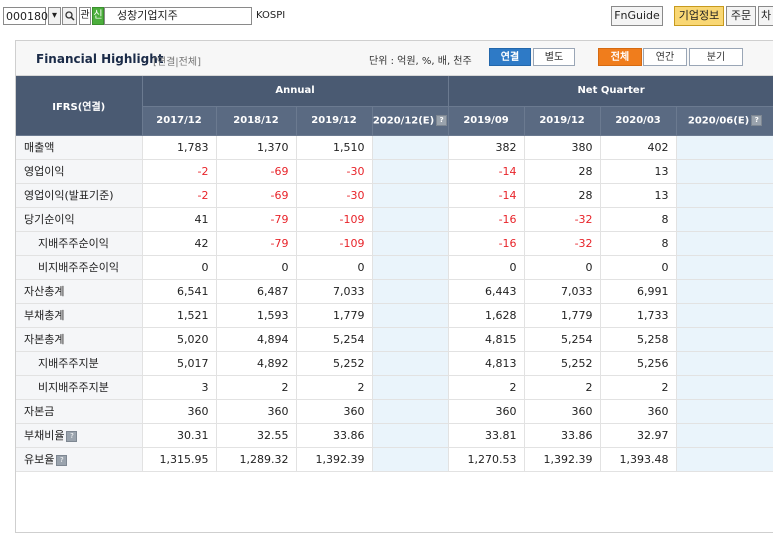 Image resolution: width=773 pixels, height=533 pixels. I want to click on table-cell: 1,779, so click(562, 315).